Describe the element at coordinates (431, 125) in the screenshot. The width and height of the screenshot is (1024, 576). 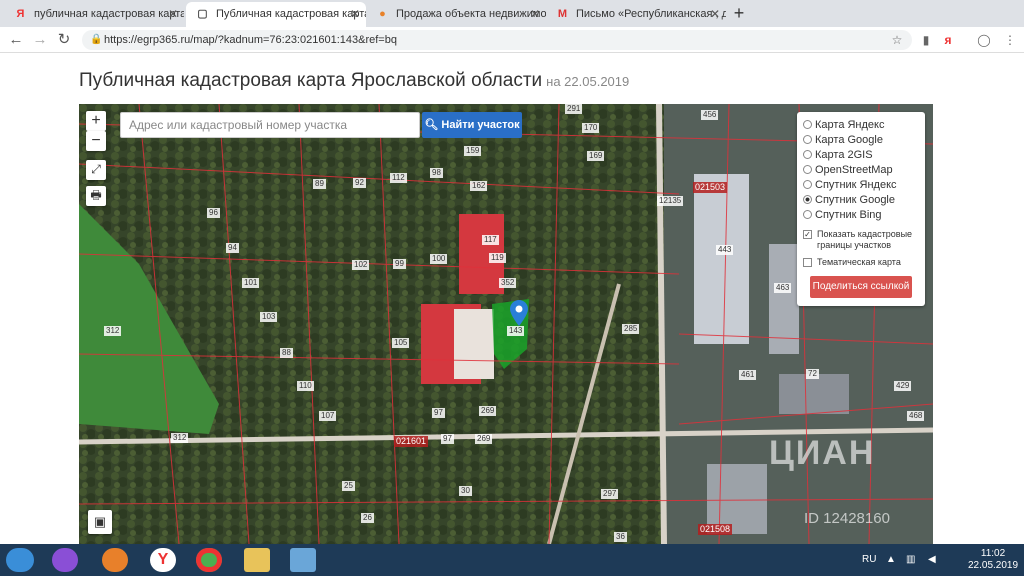
I see `search-icon: 🔍︎` at that location.